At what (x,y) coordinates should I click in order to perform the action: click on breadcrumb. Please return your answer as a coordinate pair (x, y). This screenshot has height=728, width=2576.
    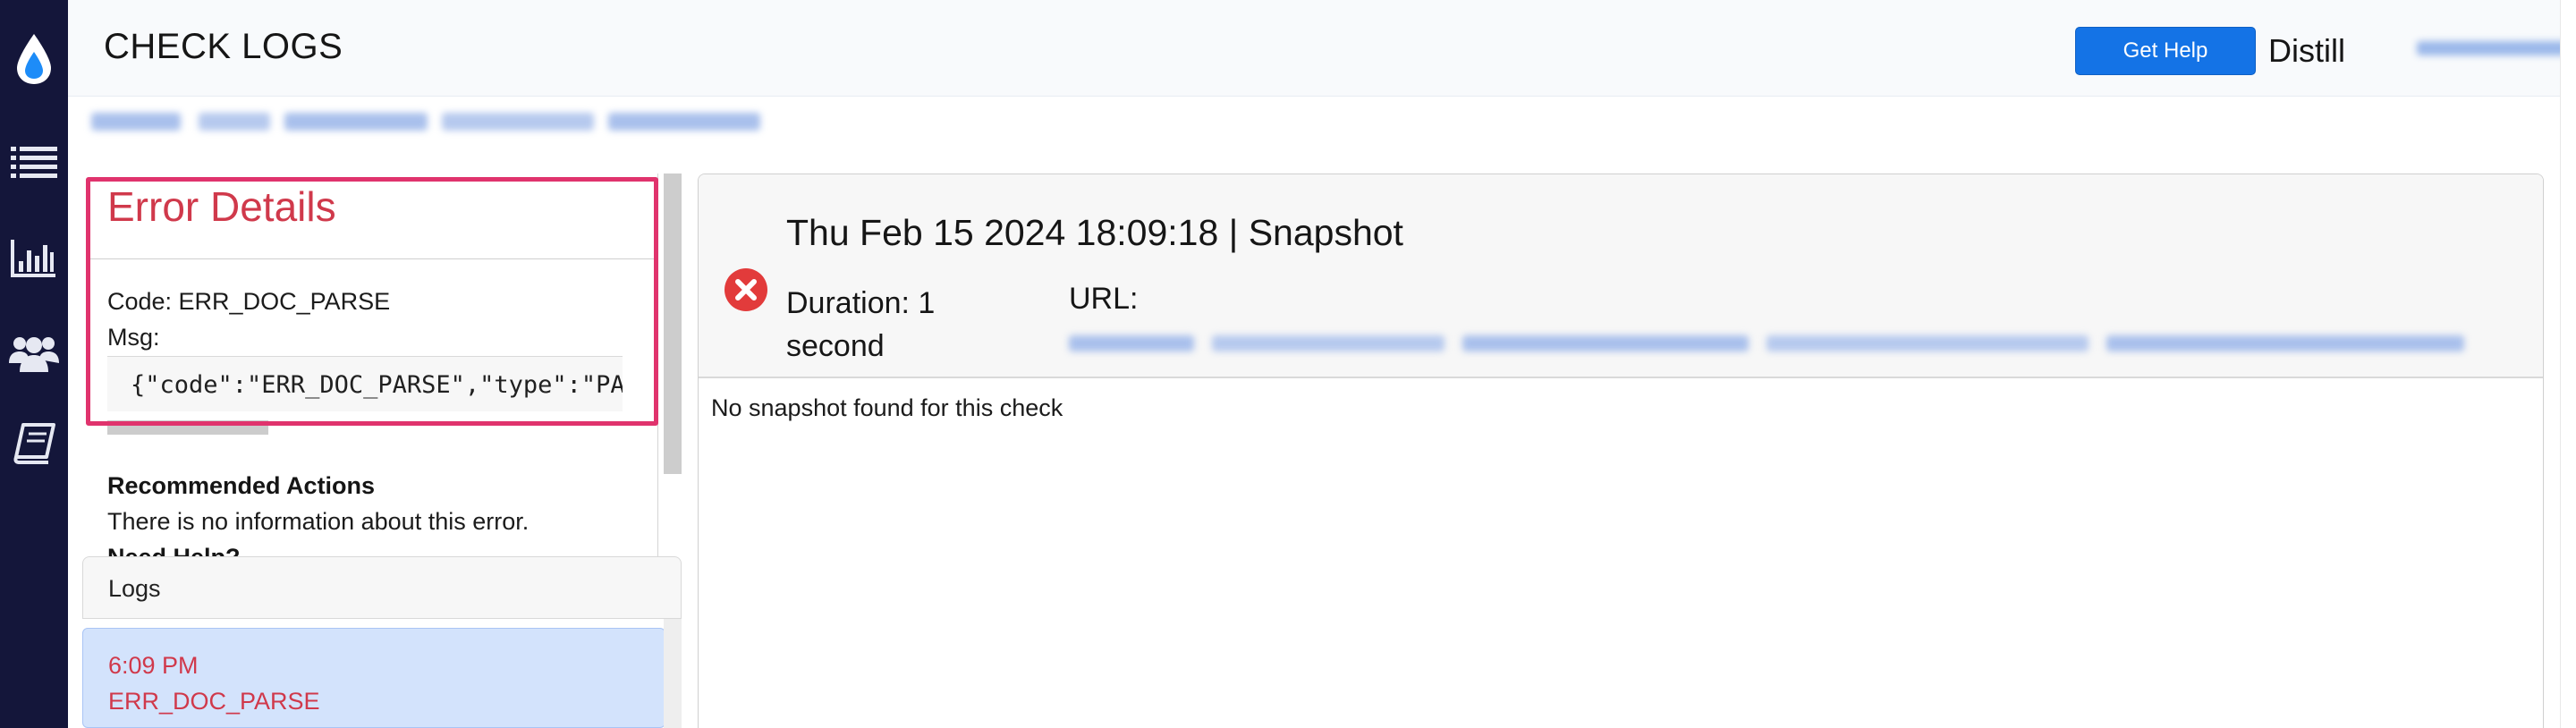
    Looking at the image, I should click on (426, 122).